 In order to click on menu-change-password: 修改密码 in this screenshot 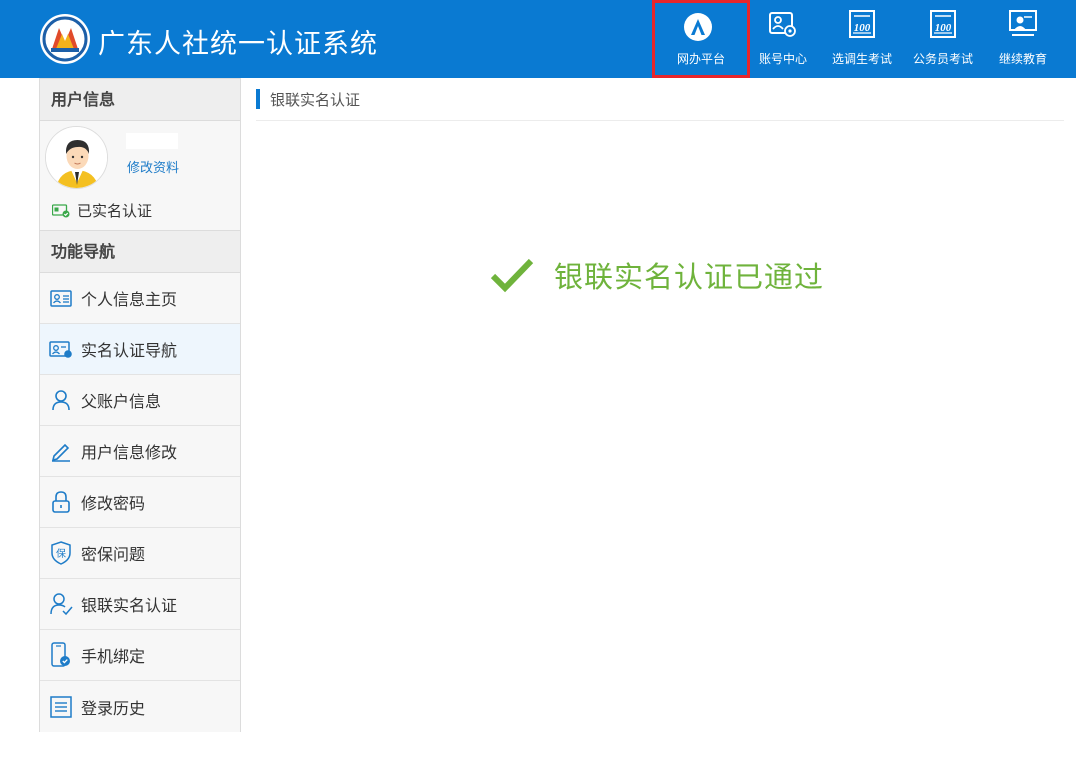, I will do `click(140, 502)`.